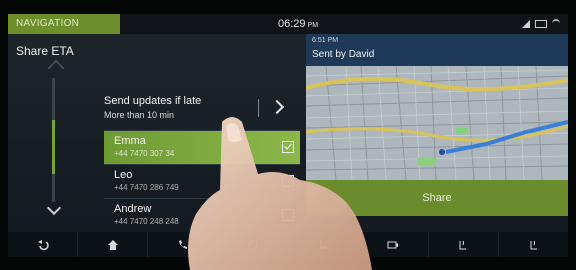  What do you see at coordinates (437, 198) in the screenshot?
I see `share-button: Share` at bounding box center [437, 198].